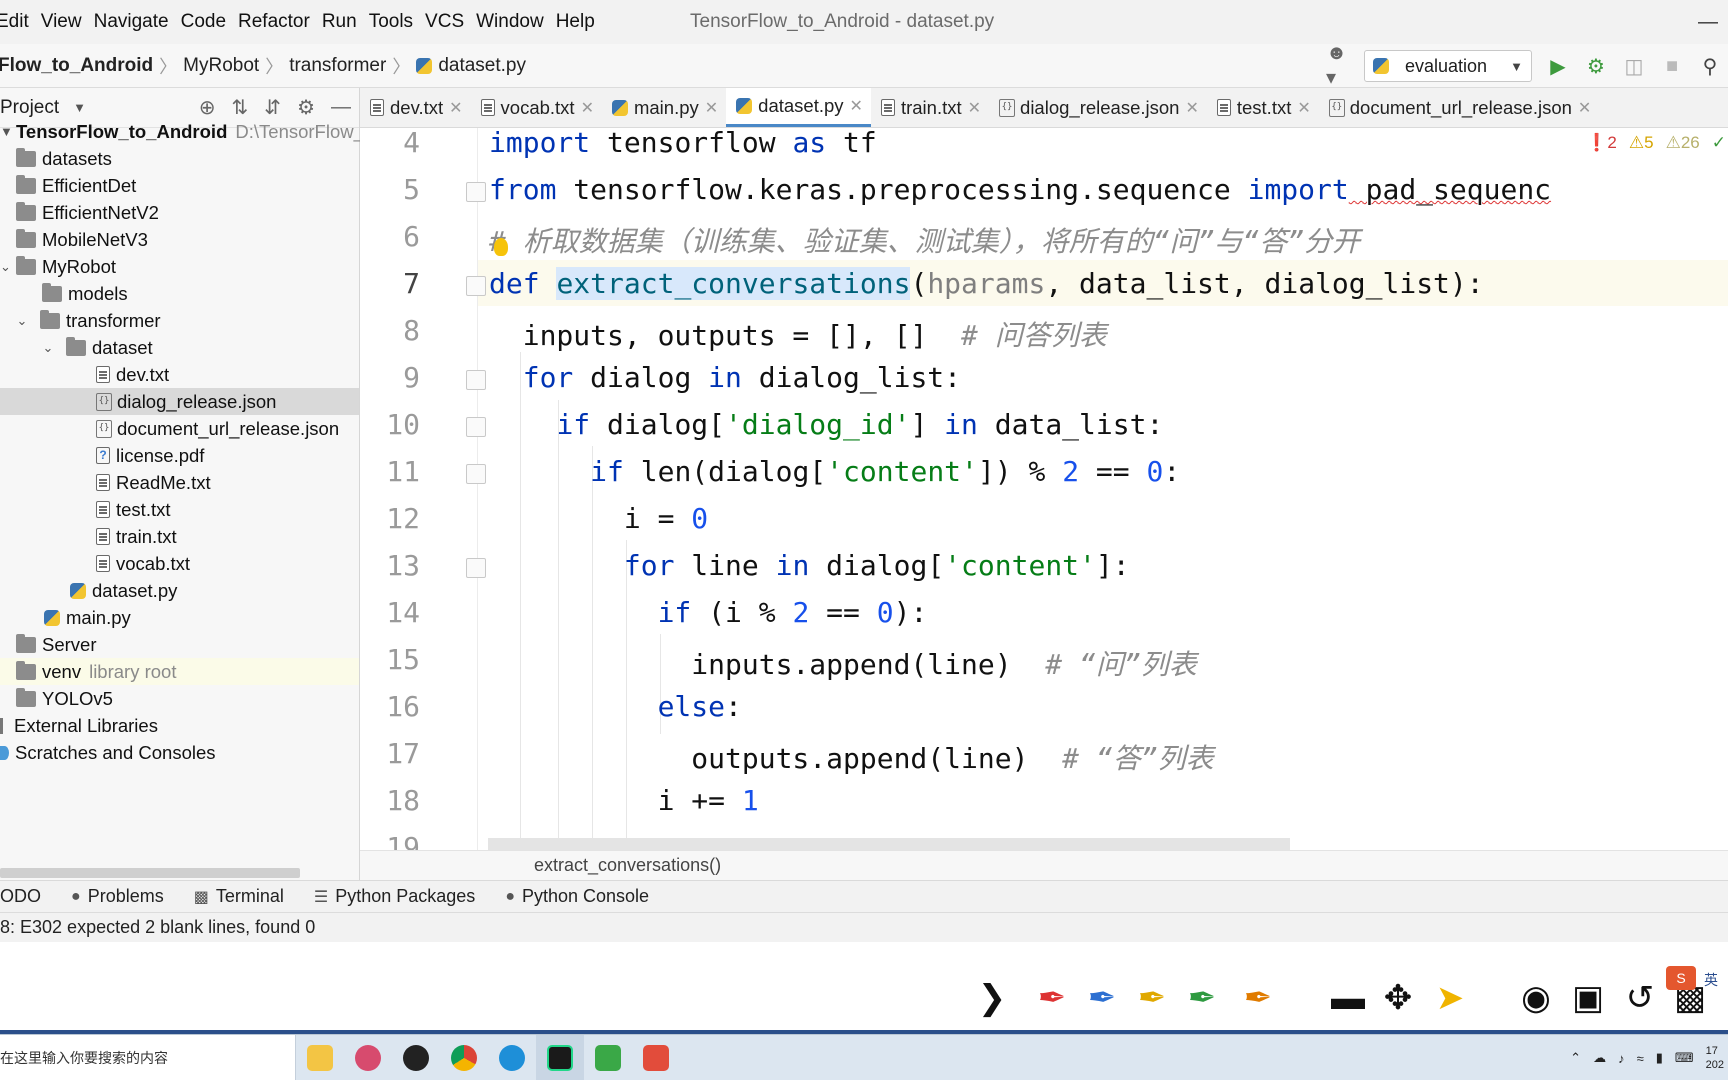 This screenshot has width=1728, height=1080. Describe the element at coordinates (1710, 66) in the screenshot. I see `search-icon: ⚲` at that location.